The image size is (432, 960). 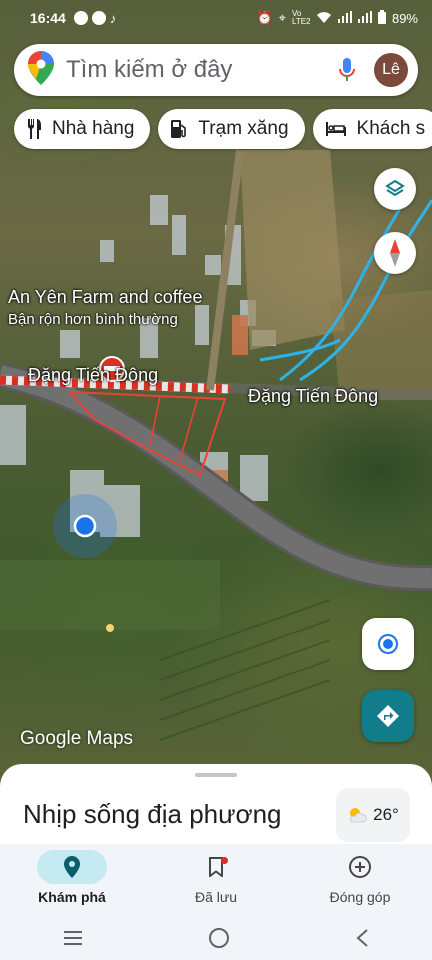 I want to click on partly-cloudy-icon, so click(x=357, y=815).